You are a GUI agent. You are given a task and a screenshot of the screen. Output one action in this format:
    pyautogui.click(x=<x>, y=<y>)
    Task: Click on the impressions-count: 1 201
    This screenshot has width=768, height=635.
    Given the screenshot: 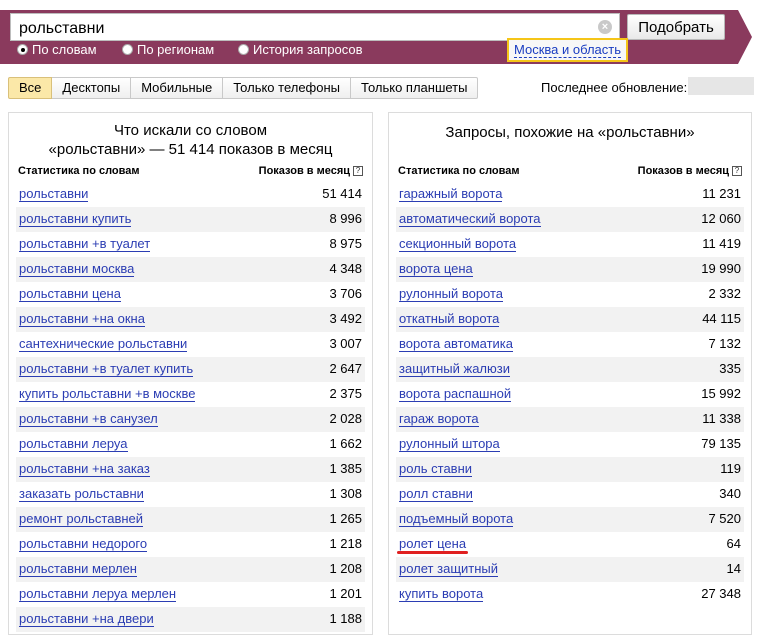 What is the action you would take?
    pyautogui.click(x=345, y=593)
    